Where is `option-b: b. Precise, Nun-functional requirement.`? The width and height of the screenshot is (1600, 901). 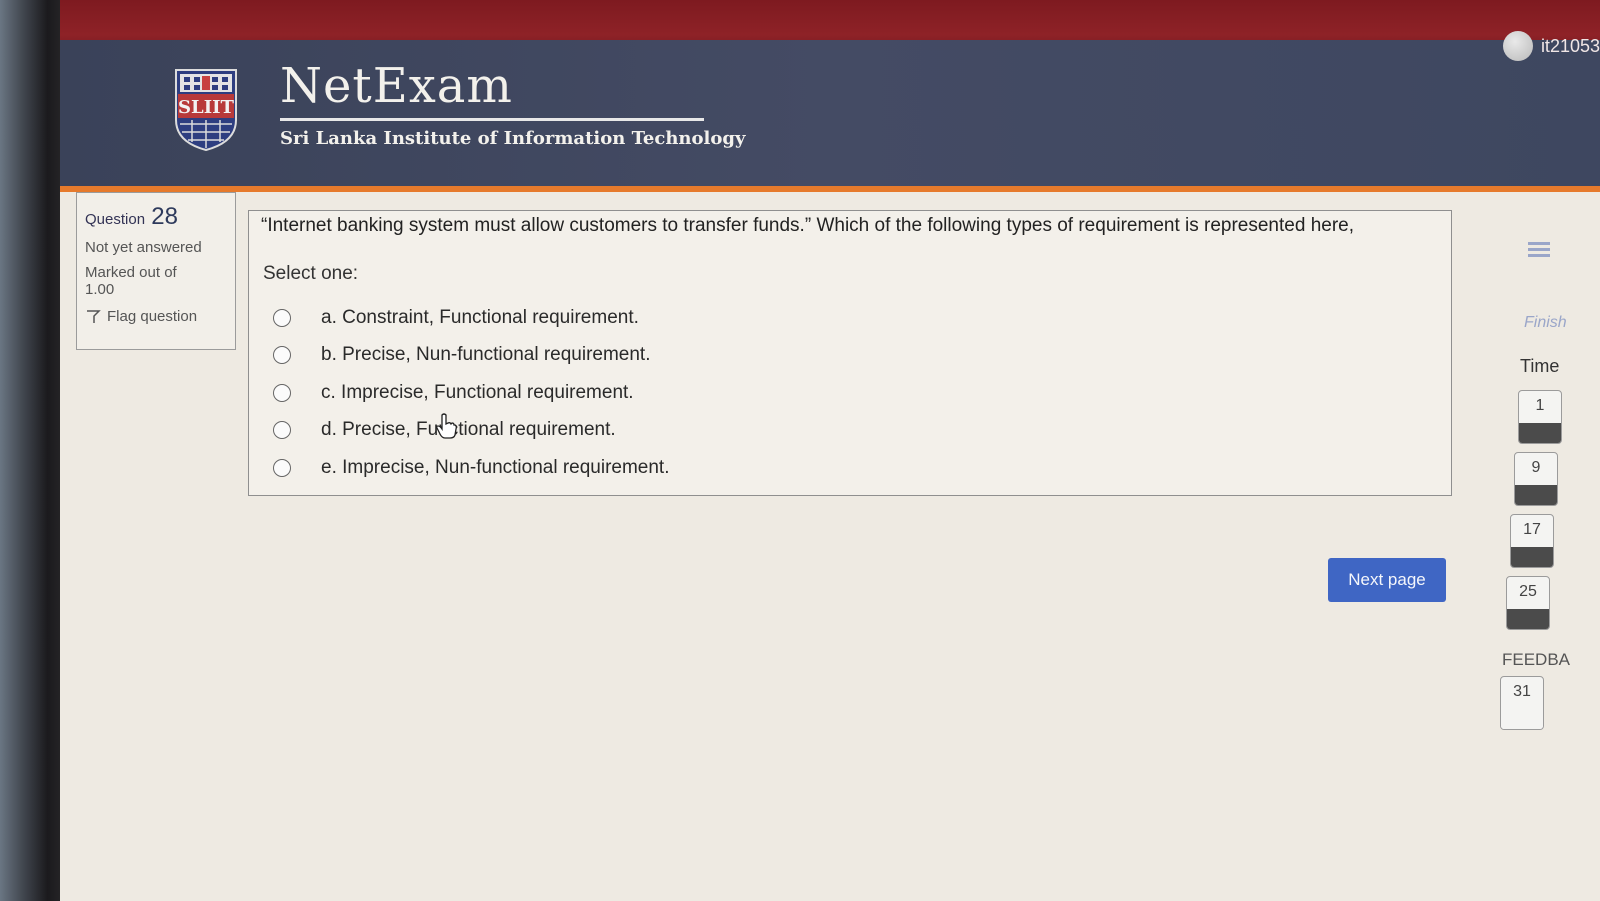
option-b: b. Precise, Nun-functional requirement. is located at coordinates (471, 356).